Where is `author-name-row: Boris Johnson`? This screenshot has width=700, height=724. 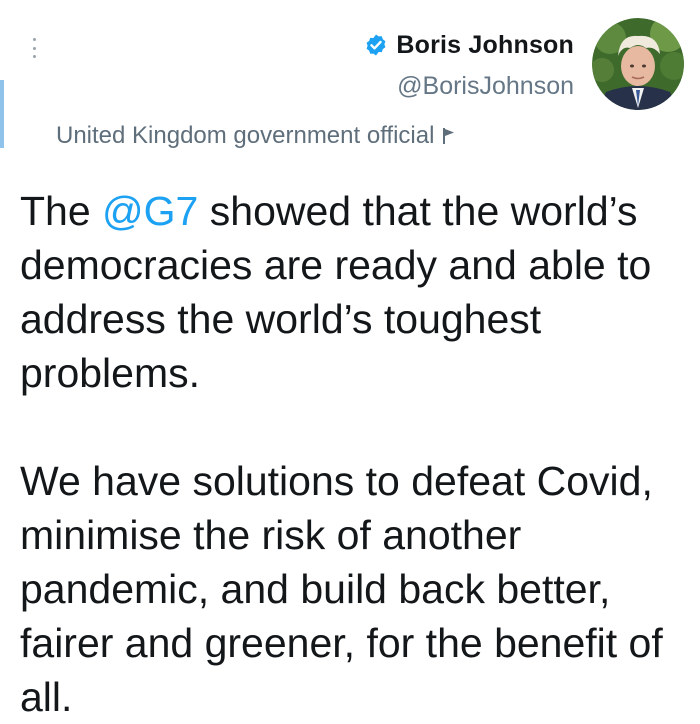 author-name-row: Boris Johnson is located at coordinates (469, 45).